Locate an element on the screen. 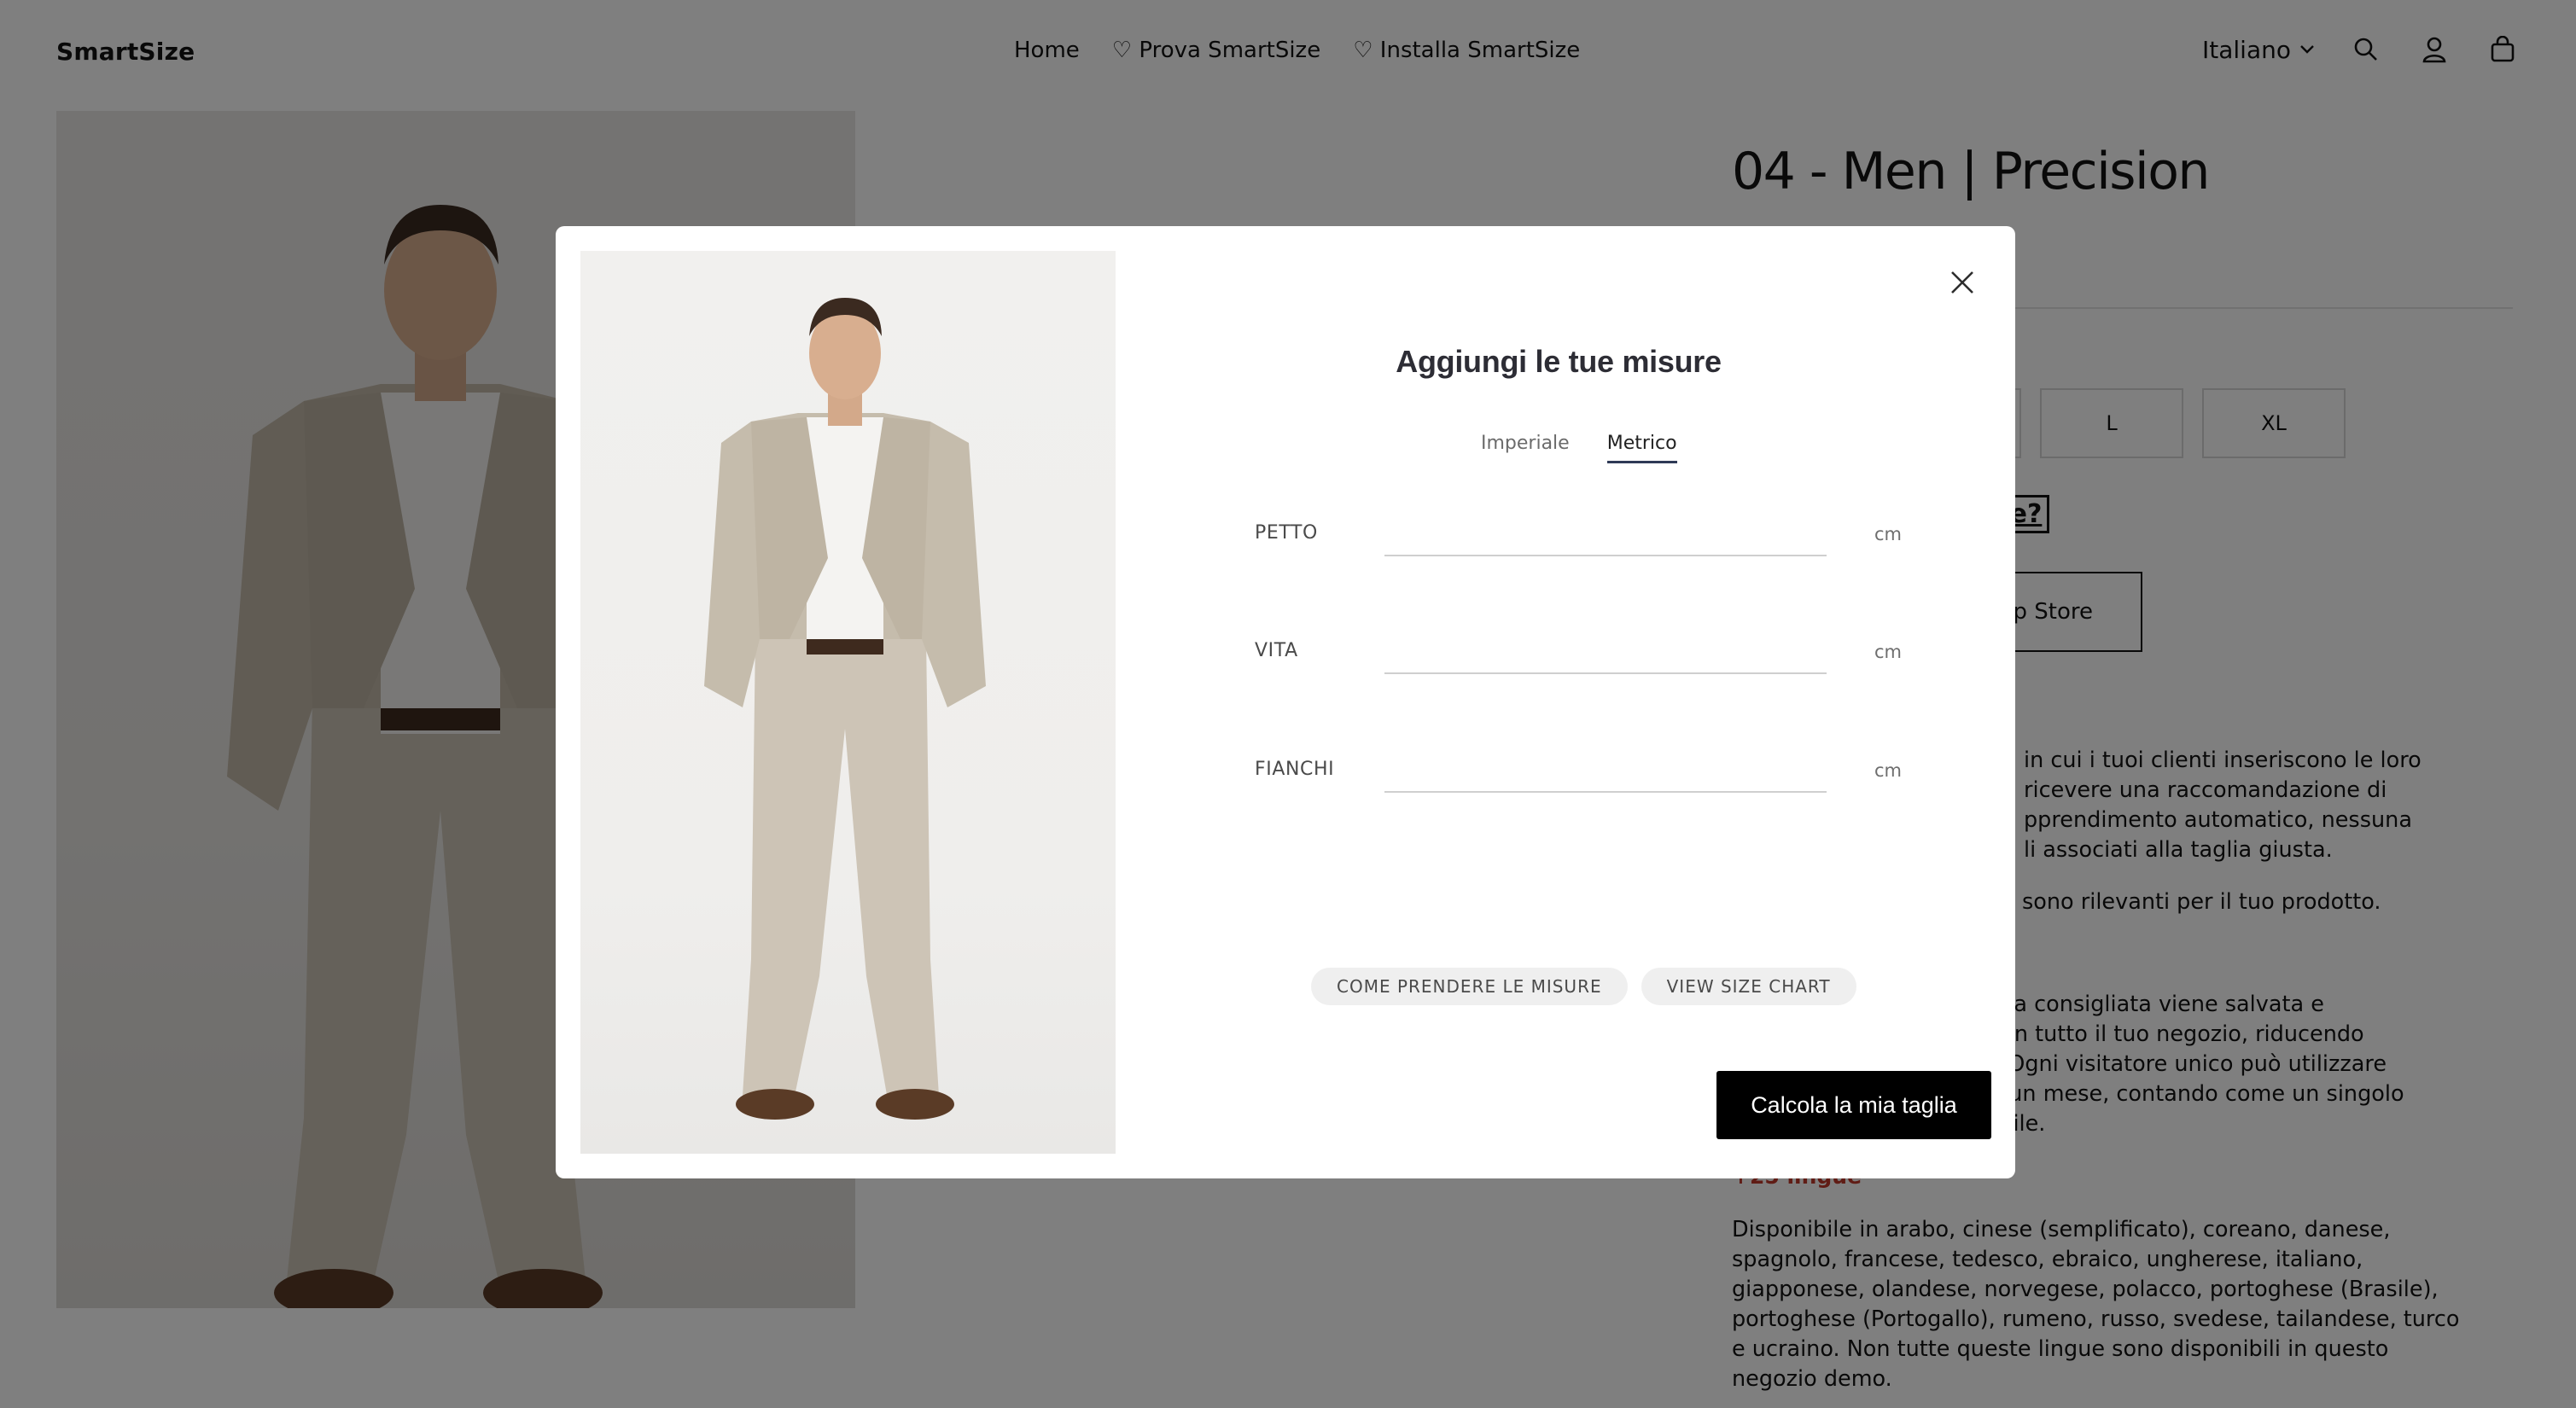  hips-unit: cm is located at coordinates (1888, 770).